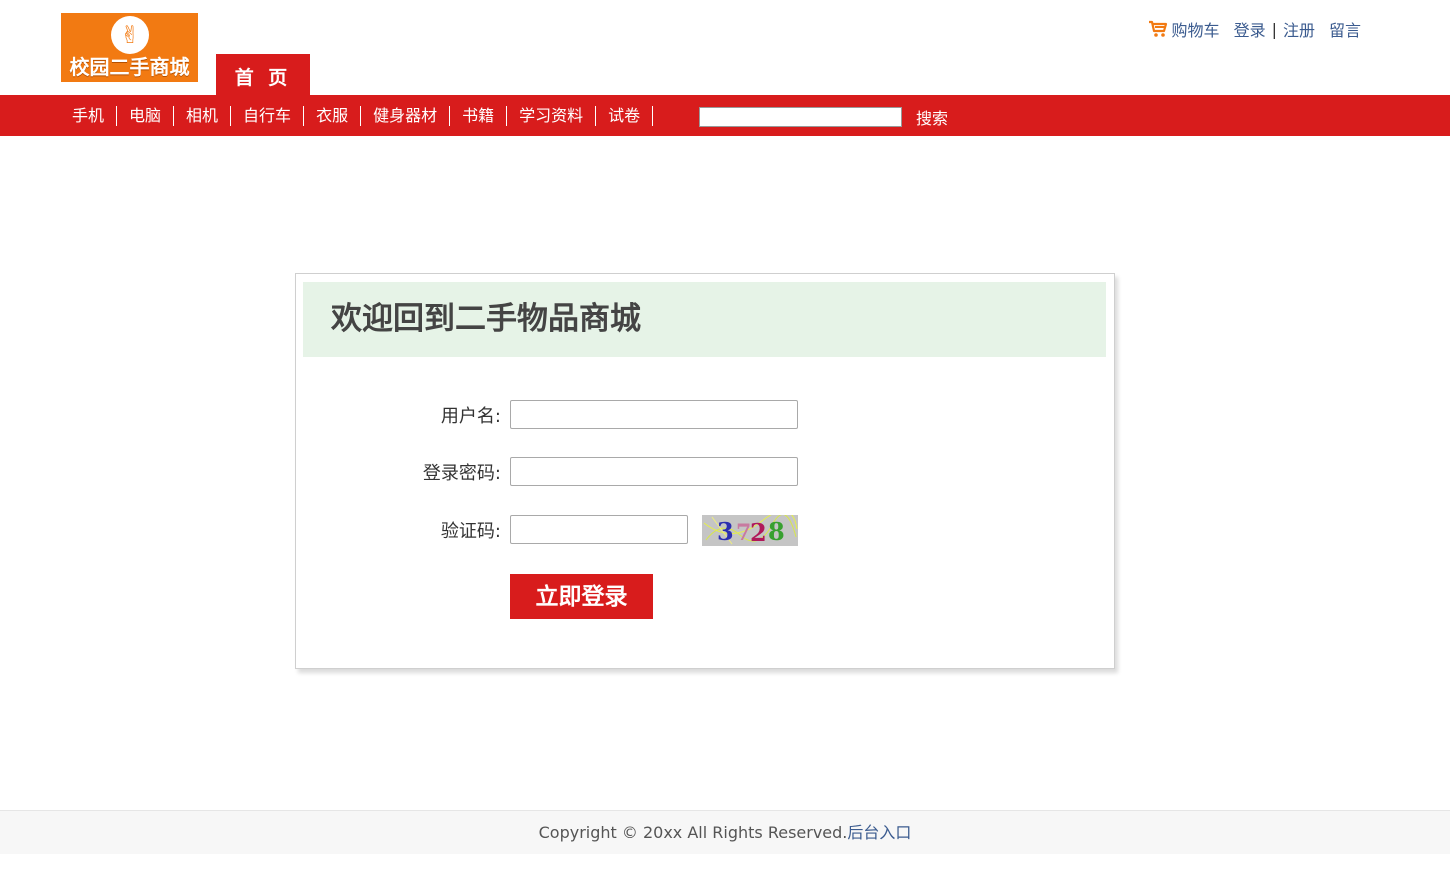 The image size is (1450, 870). Describe the element at coordinates (461, 473) in the screenshot. I see `password-label: 登录密码:` at that location.